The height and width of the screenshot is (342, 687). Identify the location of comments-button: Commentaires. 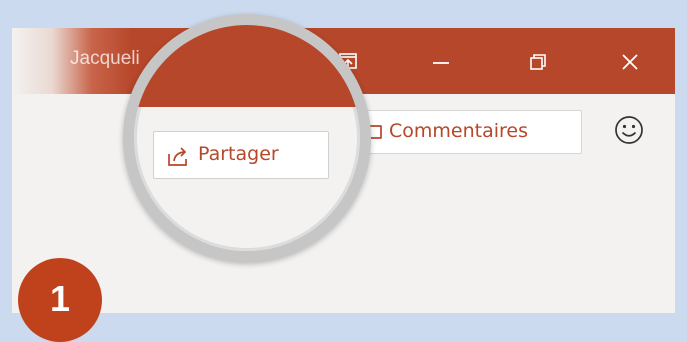
(464, 132).